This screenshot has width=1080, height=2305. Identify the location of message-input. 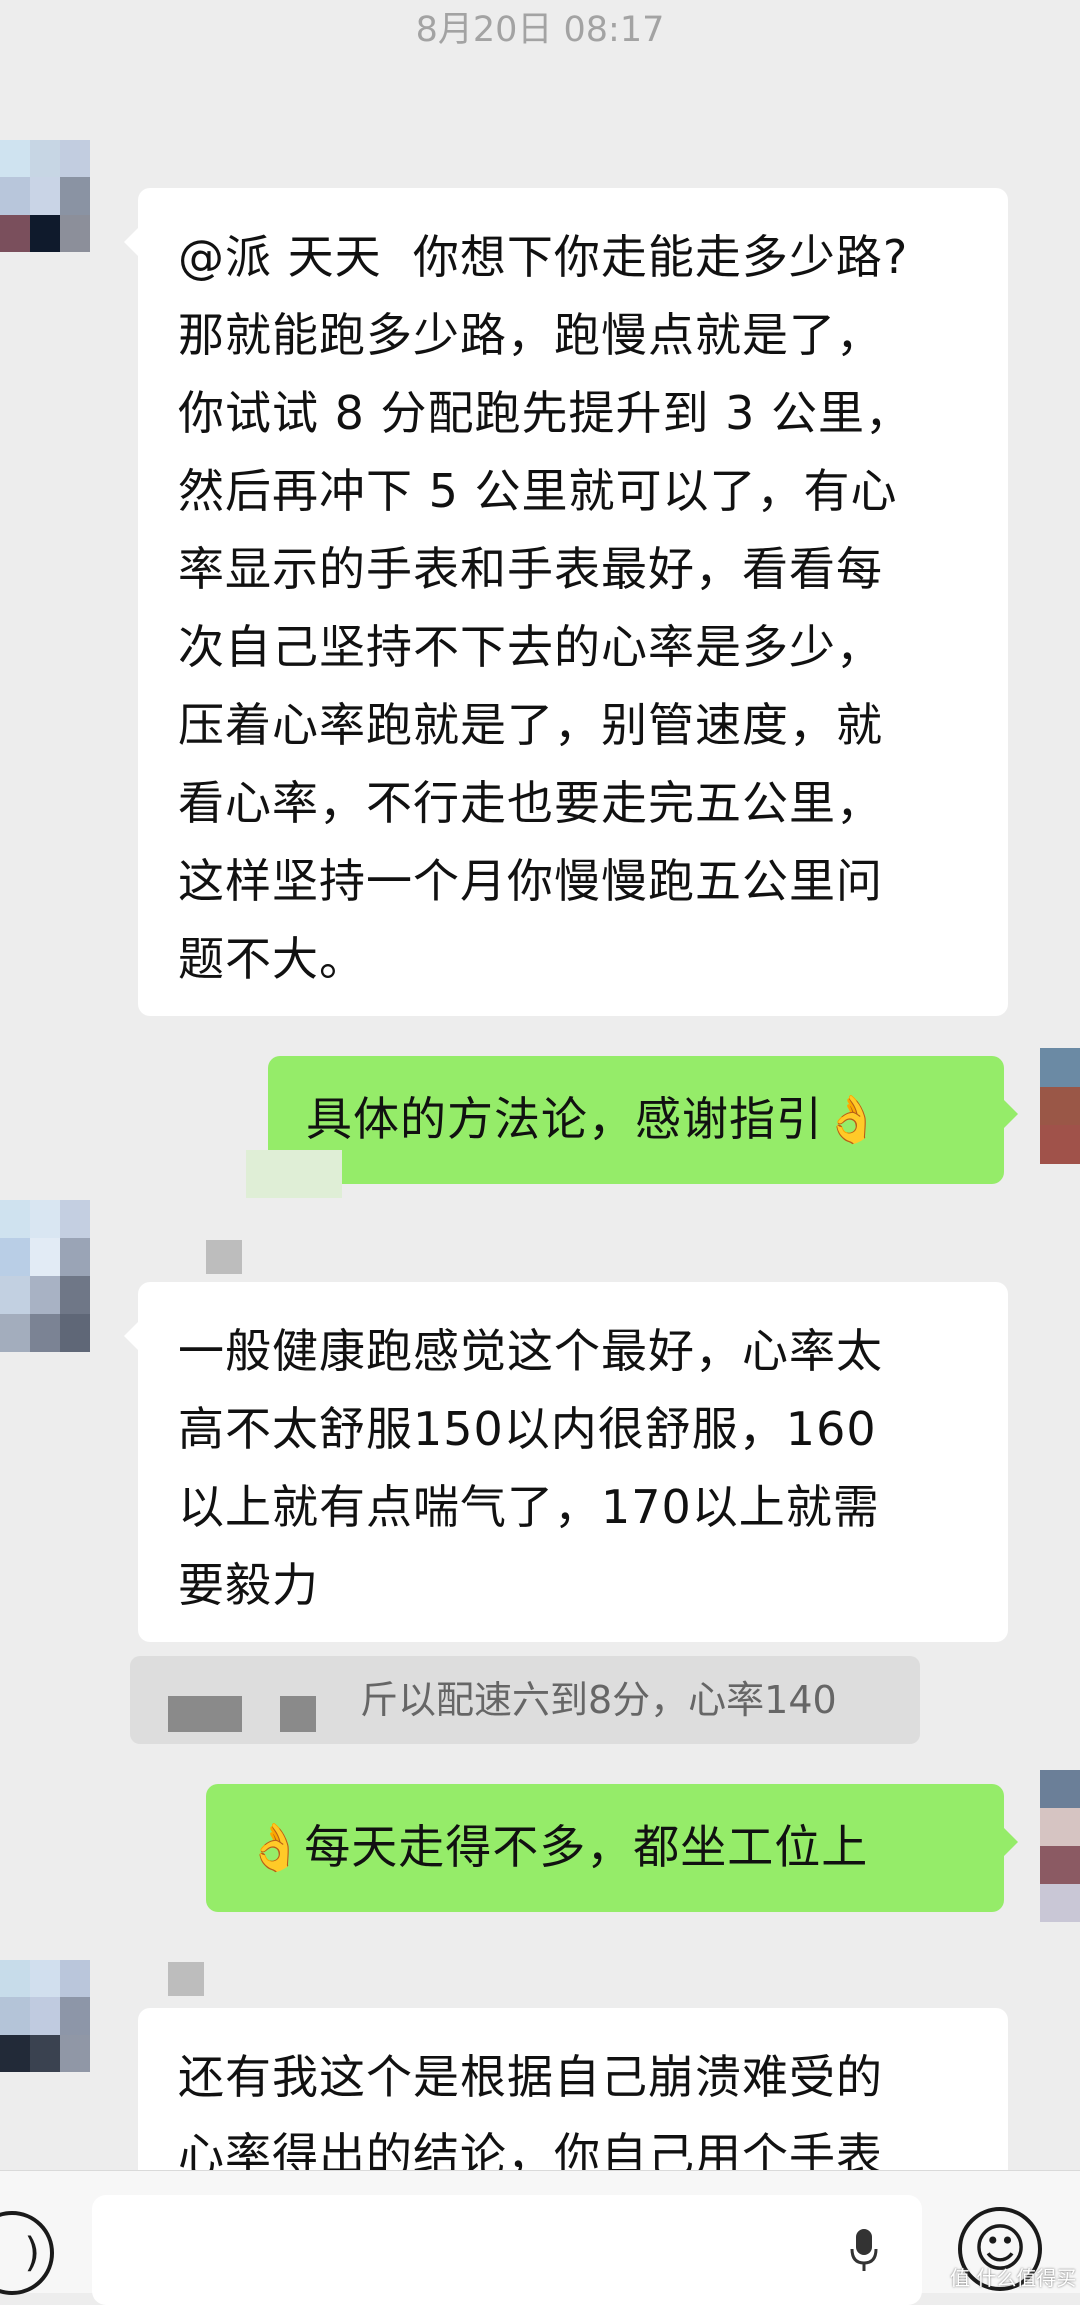
(507, 2250).